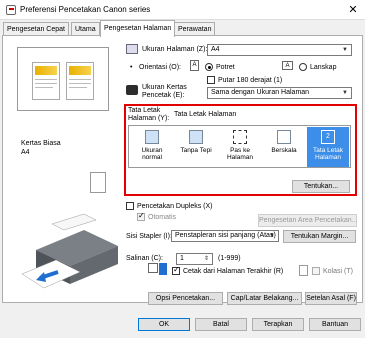 This screenshot has height=338, width=365. What do you see at coordinates (303, 270) in the screenshot?
I see `collate-icon` at bounding box center [303, 270].